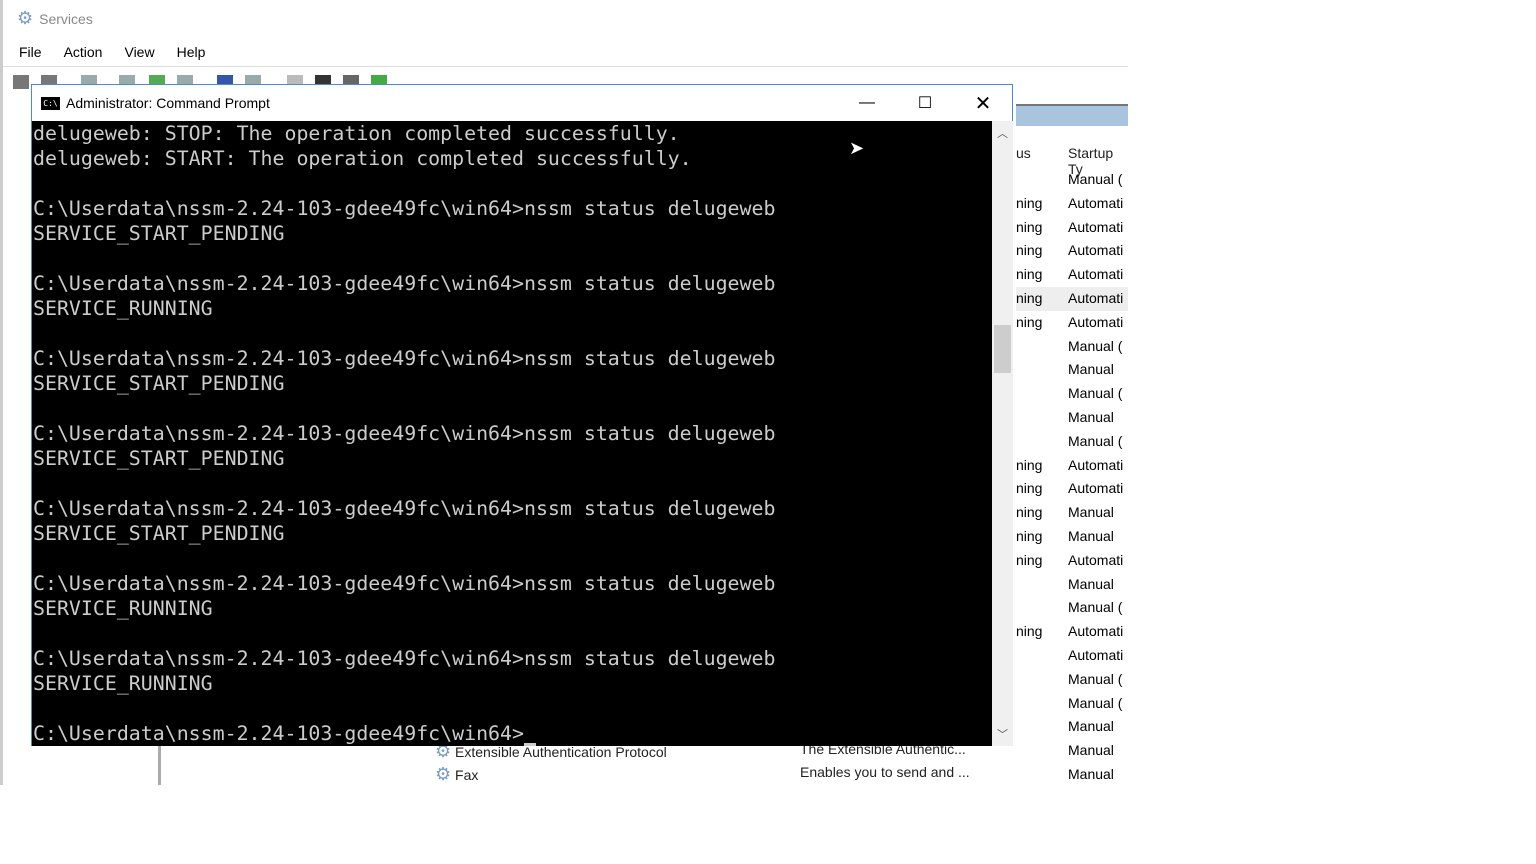  I want to click on scroll-down-icon: ﹀, so click(1002, 734).